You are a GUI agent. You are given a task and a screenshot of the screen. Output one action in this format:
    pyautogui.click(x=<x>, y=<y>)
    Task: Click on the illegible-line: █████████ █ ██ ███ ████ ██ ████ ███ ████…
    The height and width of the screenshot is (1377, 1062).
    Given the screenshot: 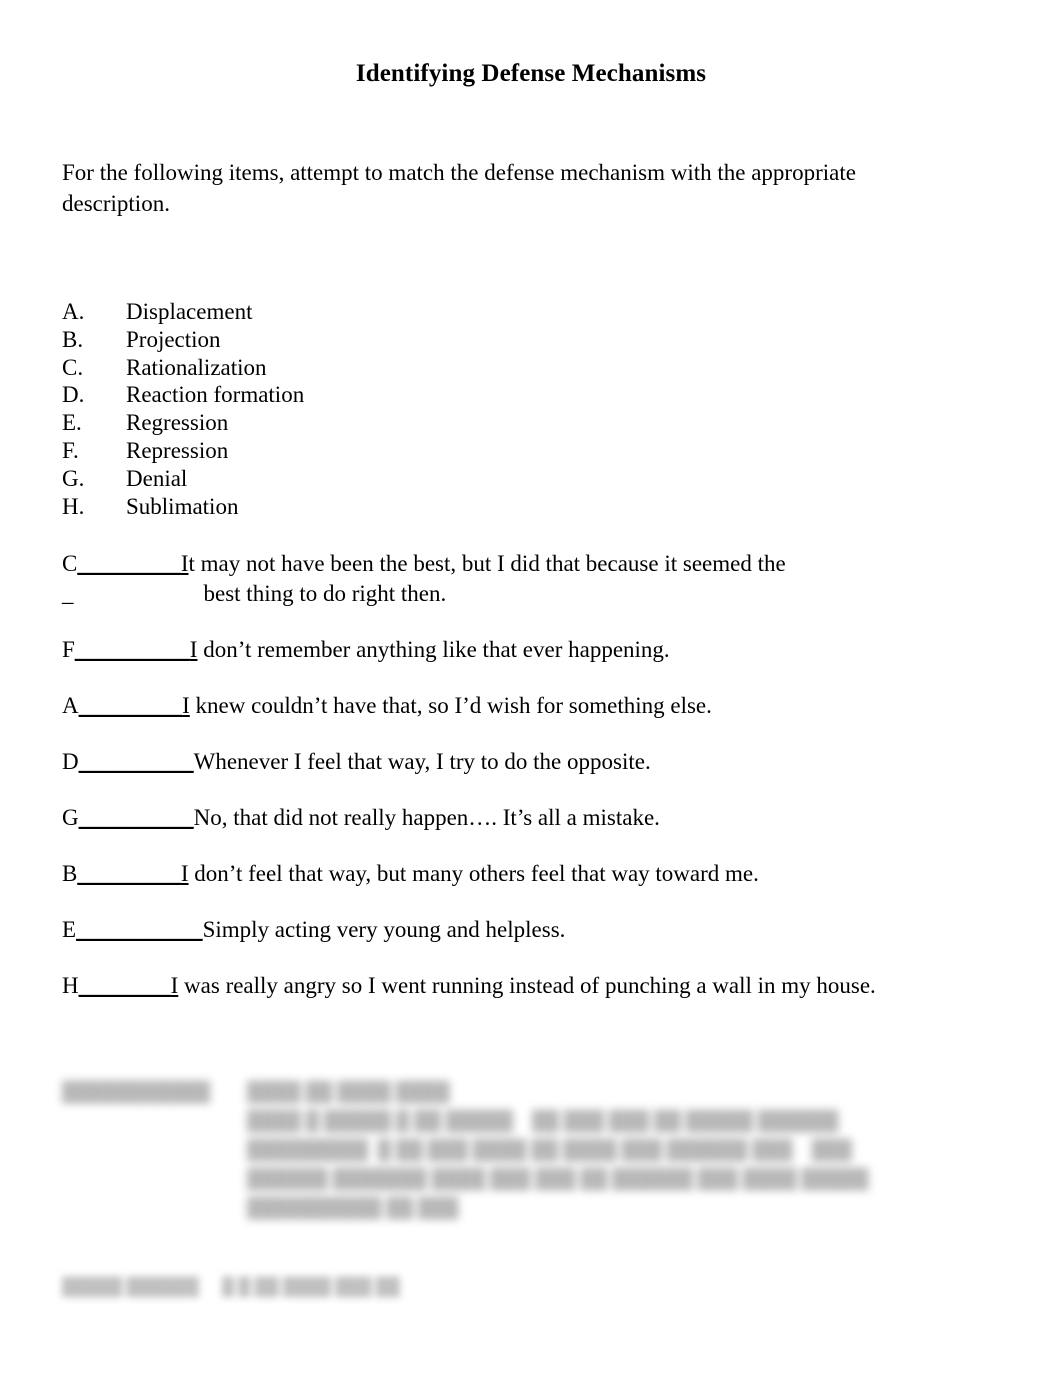 What is the action you would take?
    pyautogui.click(x=527, y=1150)
    